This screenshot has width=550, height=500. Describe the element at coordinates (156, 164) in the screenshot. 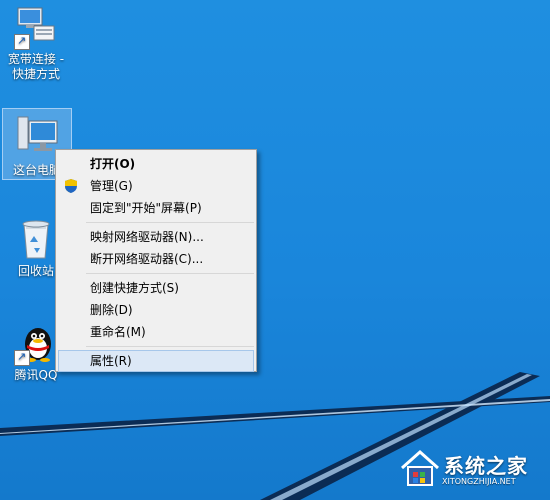

I see `menu-item-open: 打开(O)` at that location.